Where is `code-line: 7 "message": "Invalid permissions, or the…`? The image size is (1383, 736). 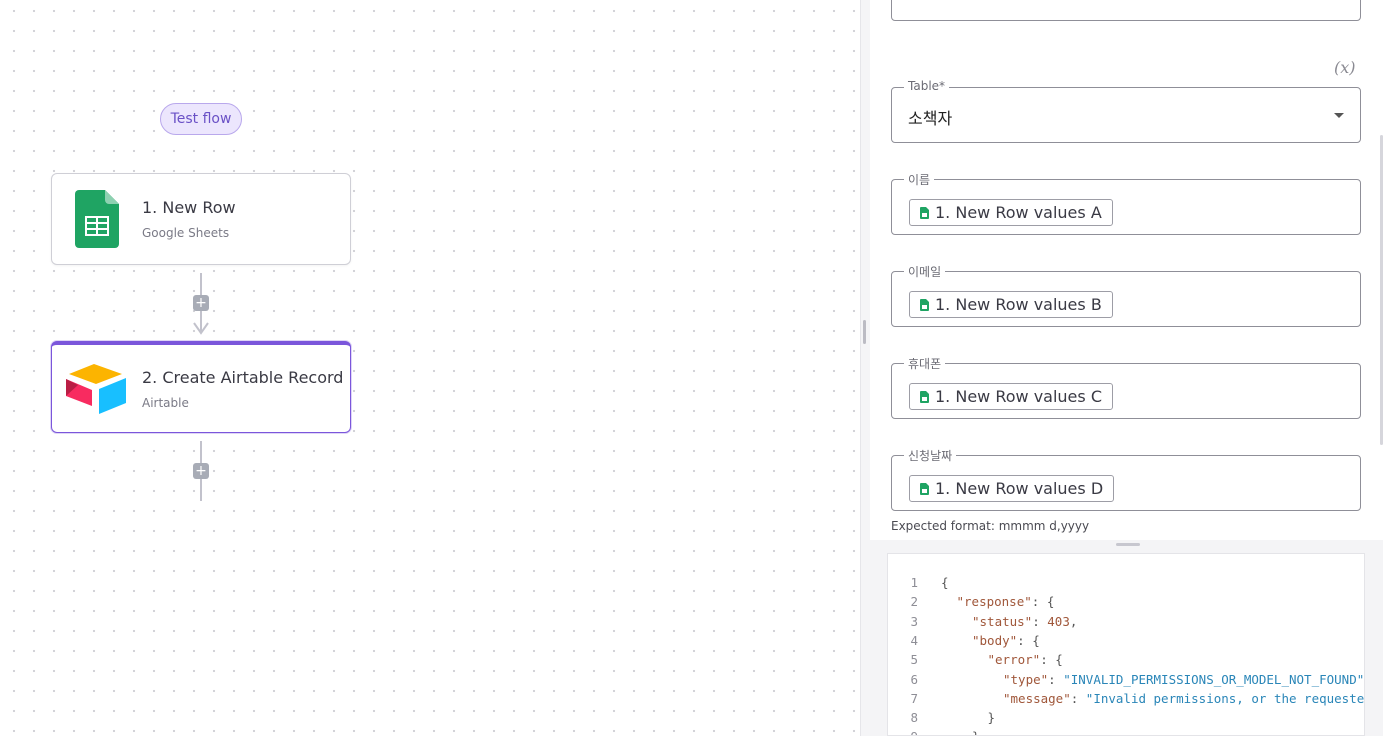
code-line: 7 "message": "Invalid permissions, or the… is located at coordinates (1126, 700).